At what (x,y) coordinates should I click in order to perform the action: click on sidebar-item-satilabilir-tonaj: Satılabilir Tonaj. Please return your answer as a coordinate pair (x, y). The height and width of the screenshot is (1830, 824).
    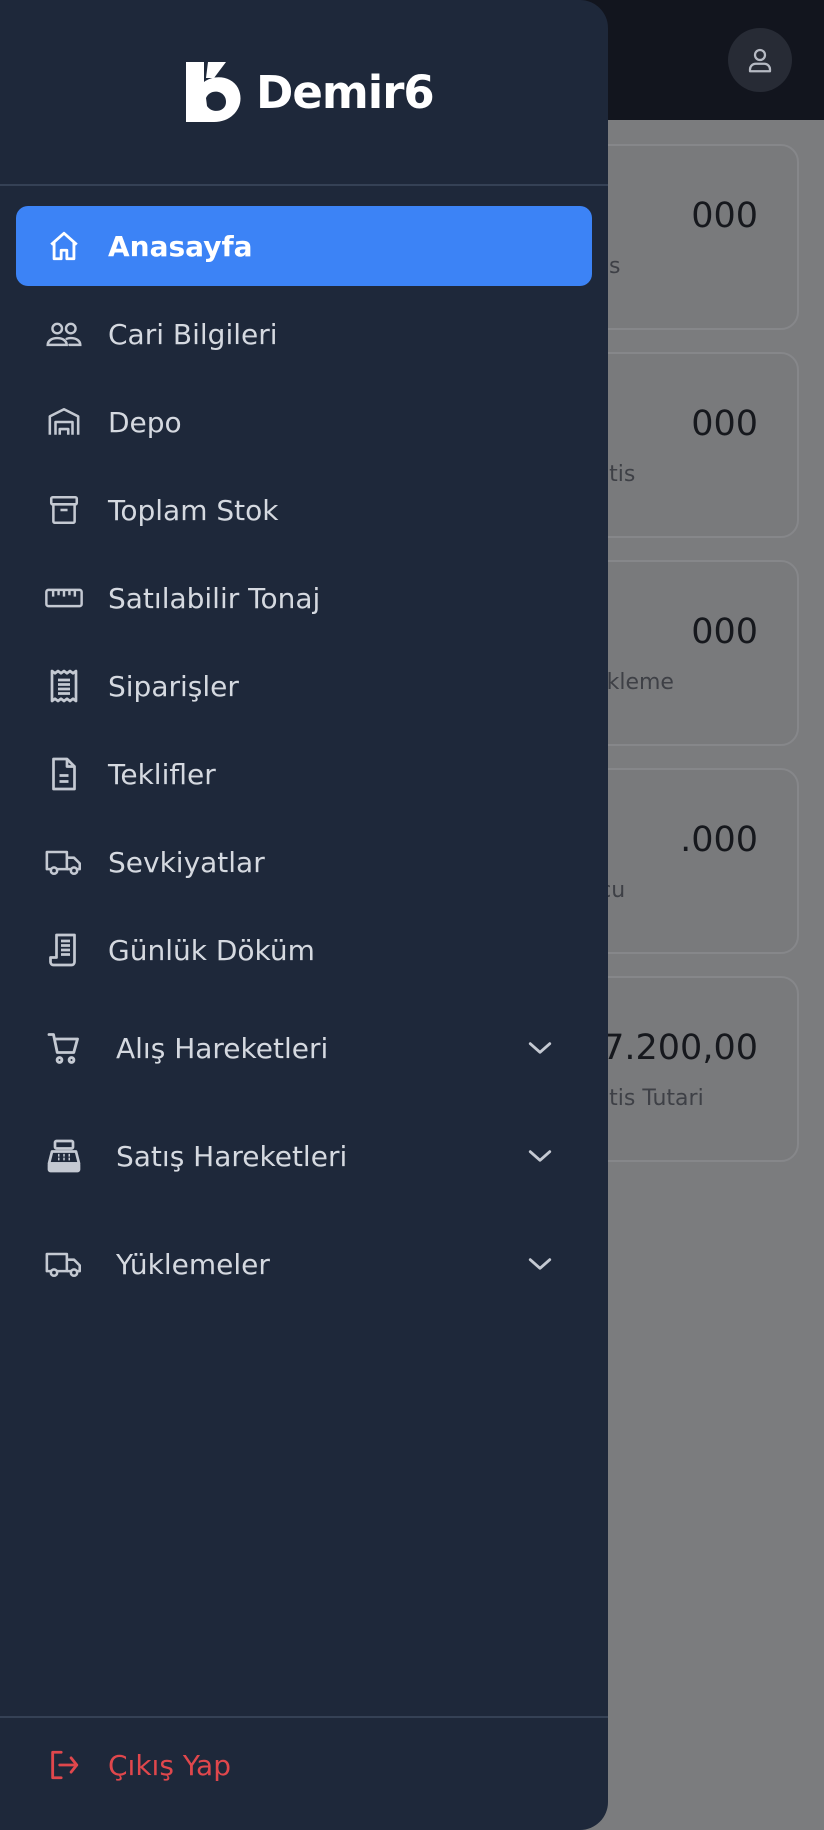
    Looking at the image, I should click on (304, 598).